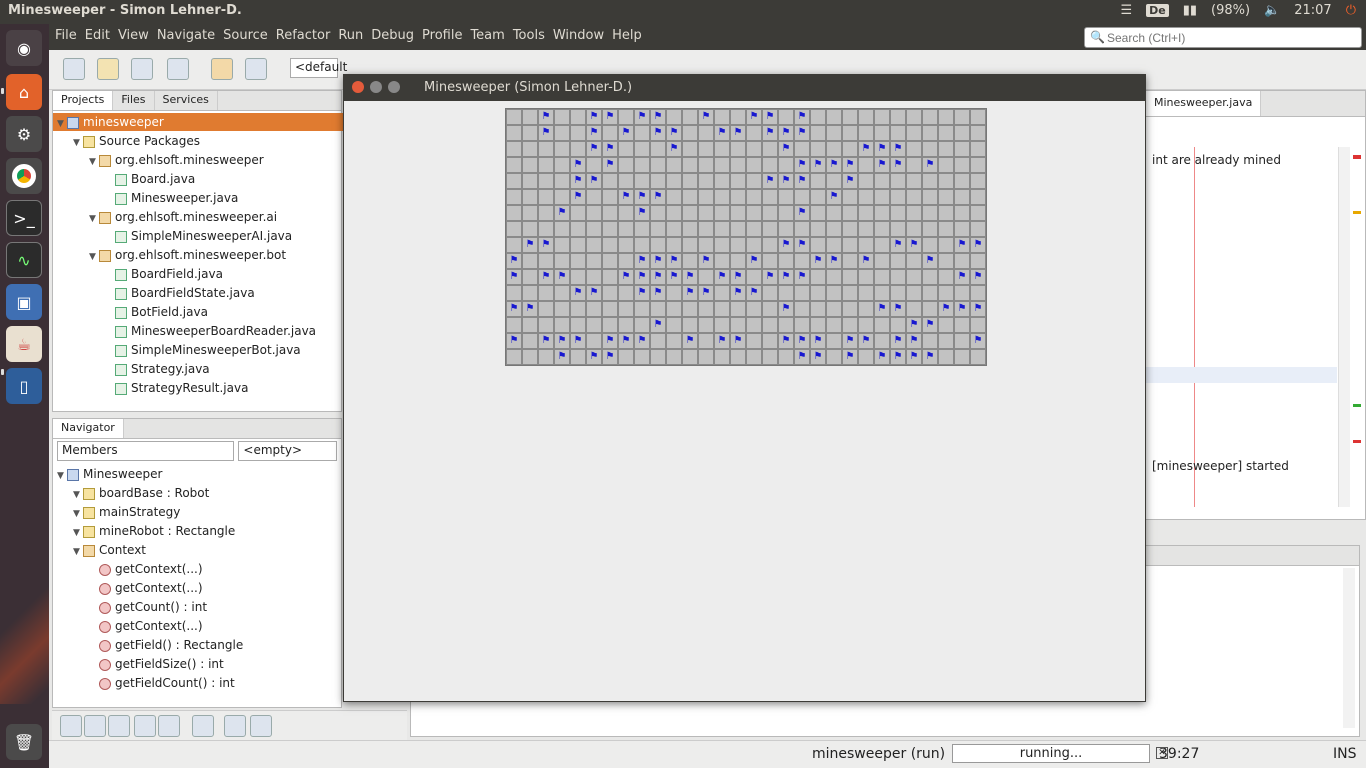 The image size is (1366, 768). What do you see at coordinates (318, 68) in the screenshot?
I see `config-select: <default` at bounding box center [318, 68].